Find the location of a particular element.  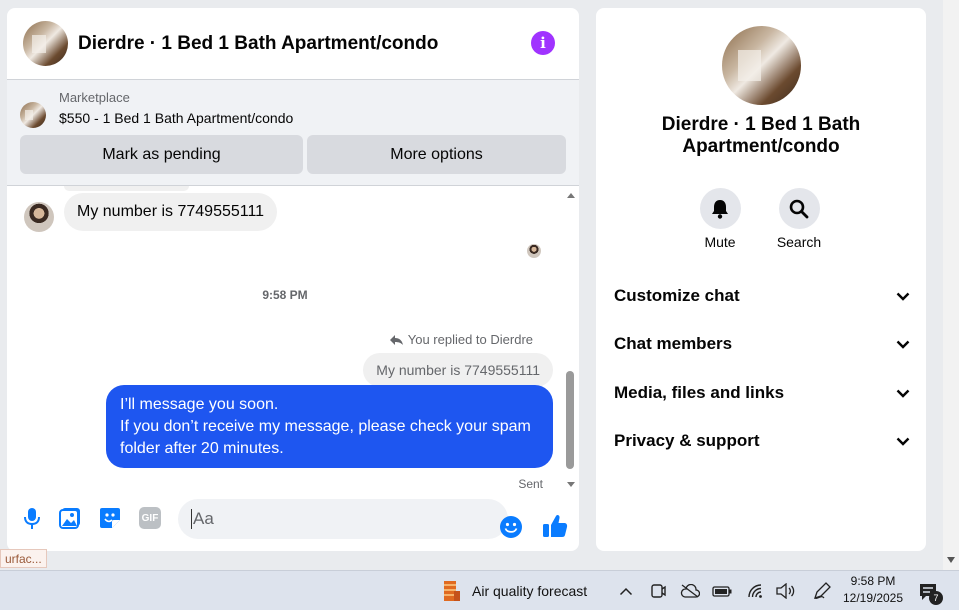

outgoing-line: folder after 20 minutes. is located at coordinates (202, 448).